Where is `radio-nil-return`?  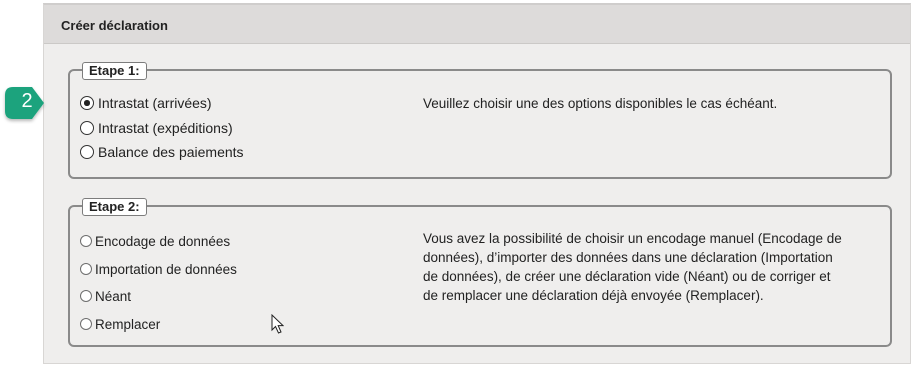 radio-nil-return is located at coordinates (86, 296).